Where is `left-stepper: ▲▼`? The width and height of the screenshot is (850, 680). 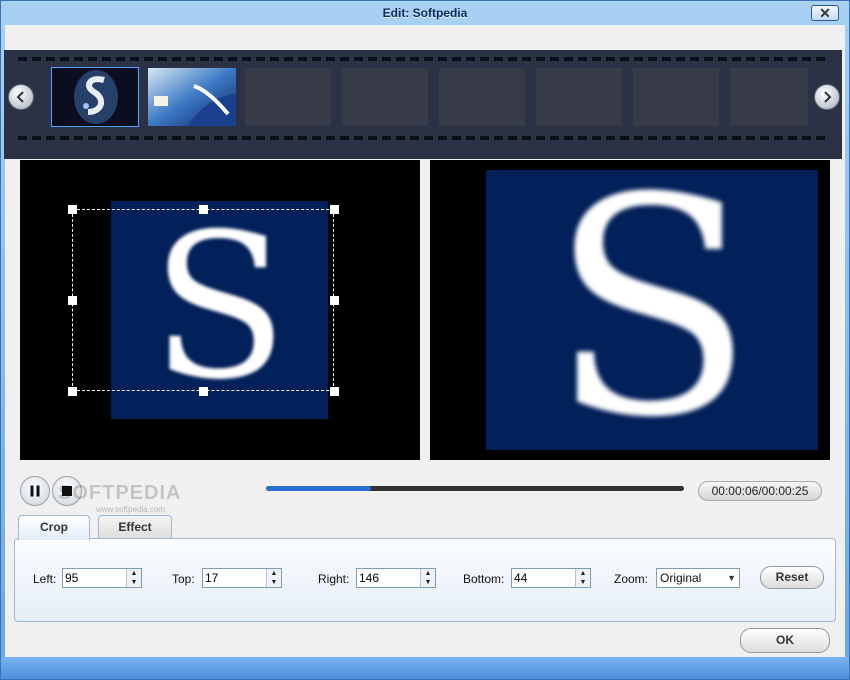
left-stepper: ▲▼ is located at coordinates (102, 578).